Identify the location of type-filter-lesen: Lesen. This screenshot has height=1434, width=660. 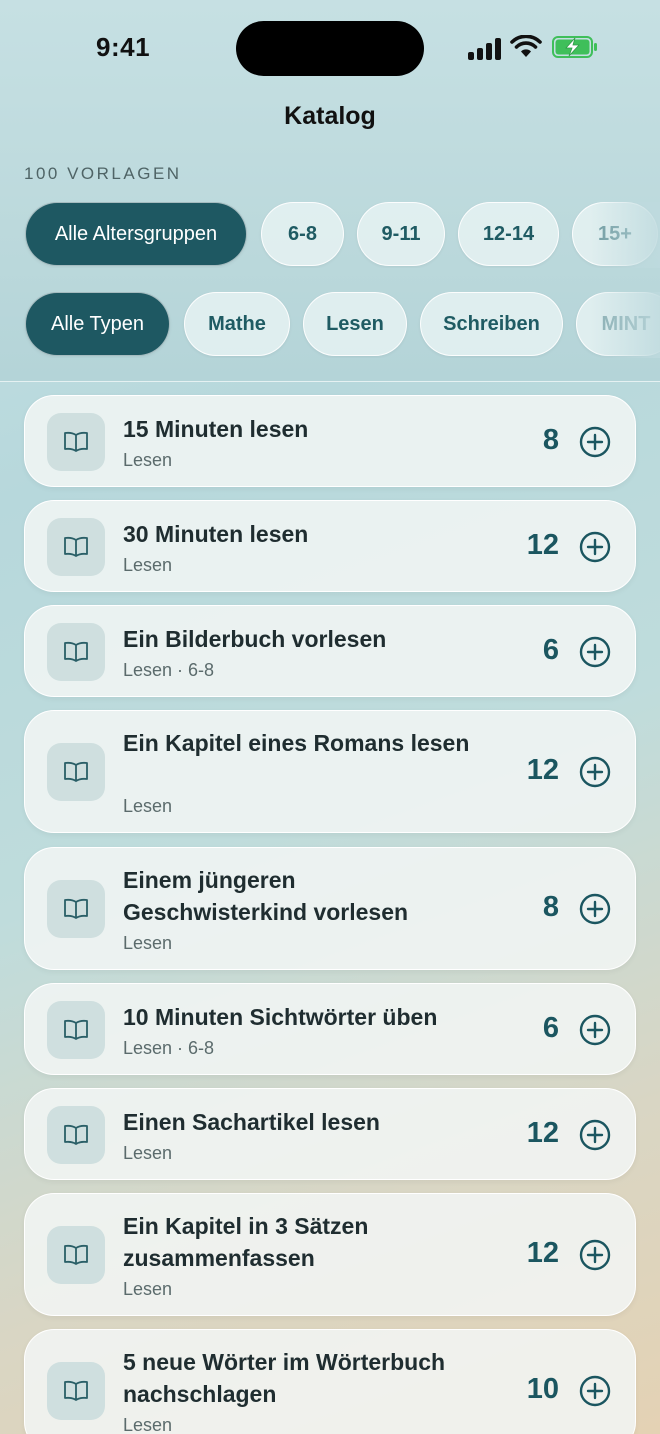
(355, 324).